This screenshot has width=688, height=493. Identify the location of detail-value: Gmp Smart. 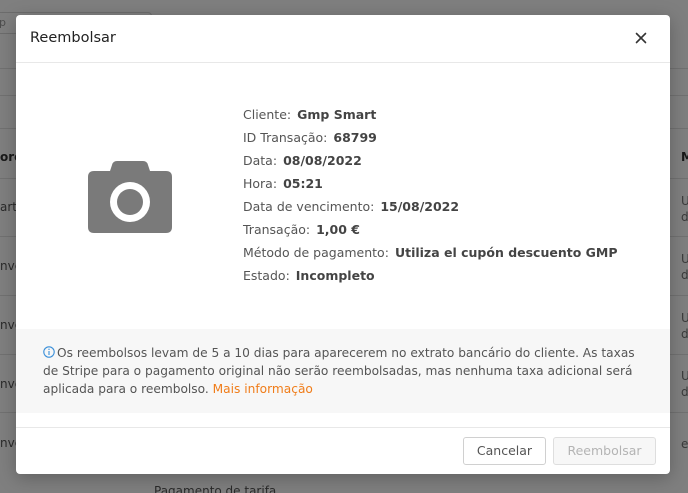
(337, 114).